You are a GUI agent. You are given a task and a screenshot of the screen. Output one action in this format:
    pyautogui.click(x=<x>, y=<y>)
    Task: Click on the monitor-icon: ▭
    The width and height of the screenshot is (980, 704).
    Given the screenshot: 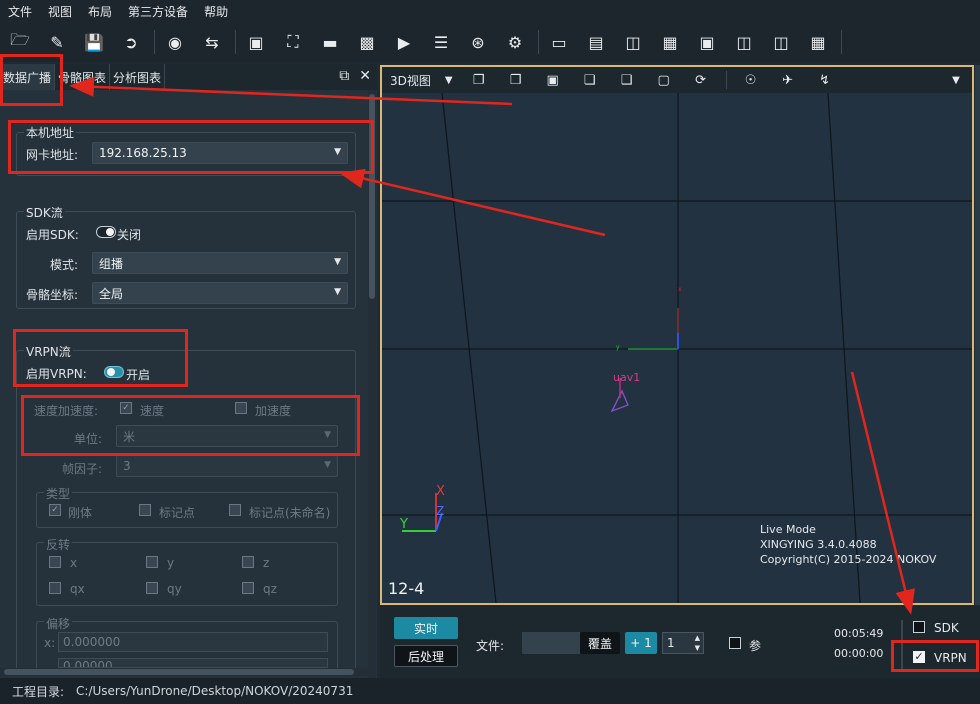 What is the action you would take?
    pyautogui.click(x=559, y=42)
    